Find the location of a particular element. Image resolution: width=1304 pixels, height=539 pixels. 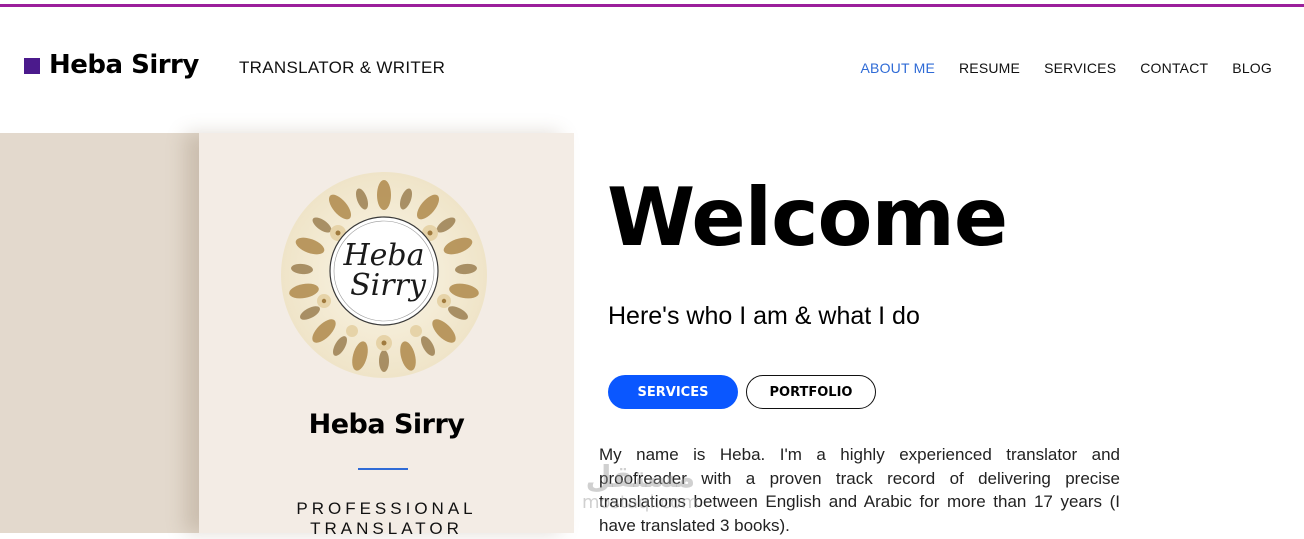

portfolio-button: PORTFOLIO is located at coordinates (811, 392).